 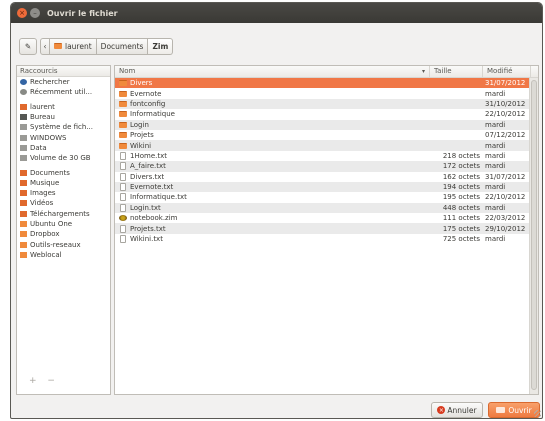 What do you see at coordinates (514, 410) in the screenshot?
I see `open-button: Ouvrir` at bounding box center [514, 410].